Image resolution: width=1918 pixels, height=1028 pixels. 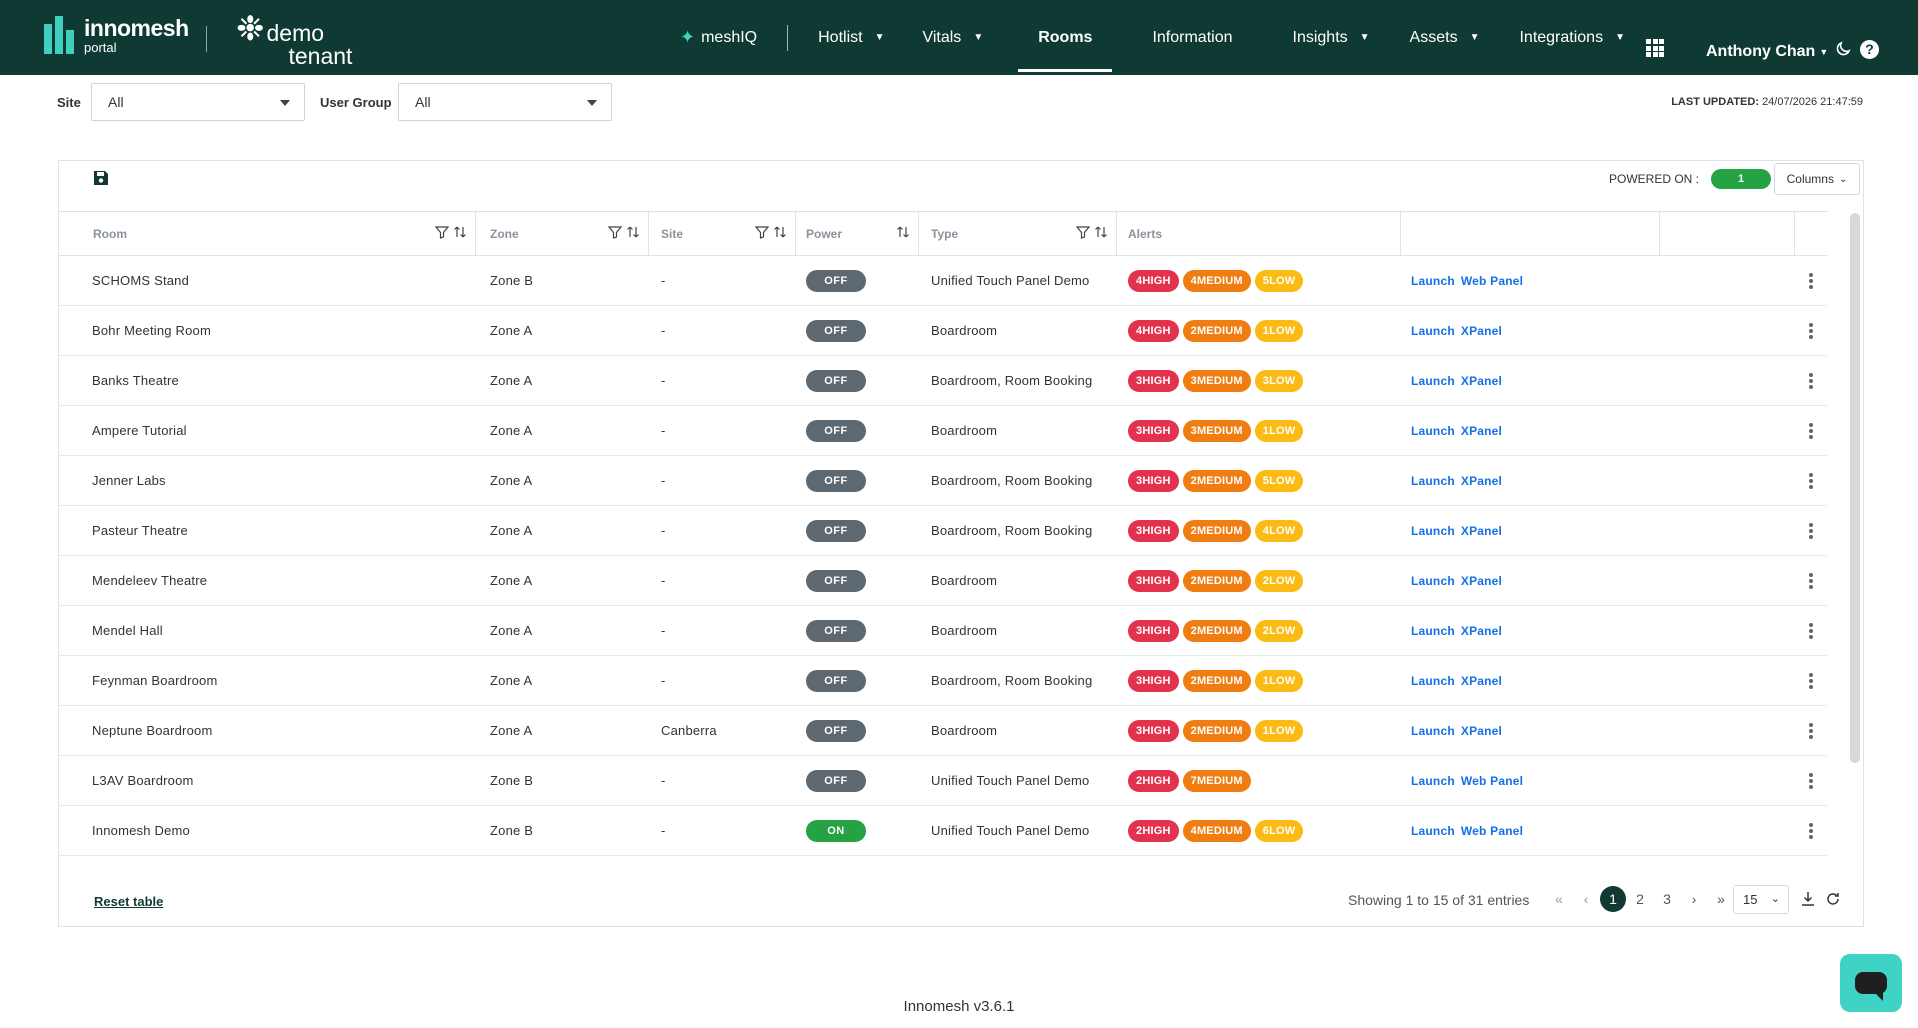 What do you see at coordinates (1279, 580) in the screenshot?
I see `alert-low-badge: 2LOW` at bounding box center [1279, 580].